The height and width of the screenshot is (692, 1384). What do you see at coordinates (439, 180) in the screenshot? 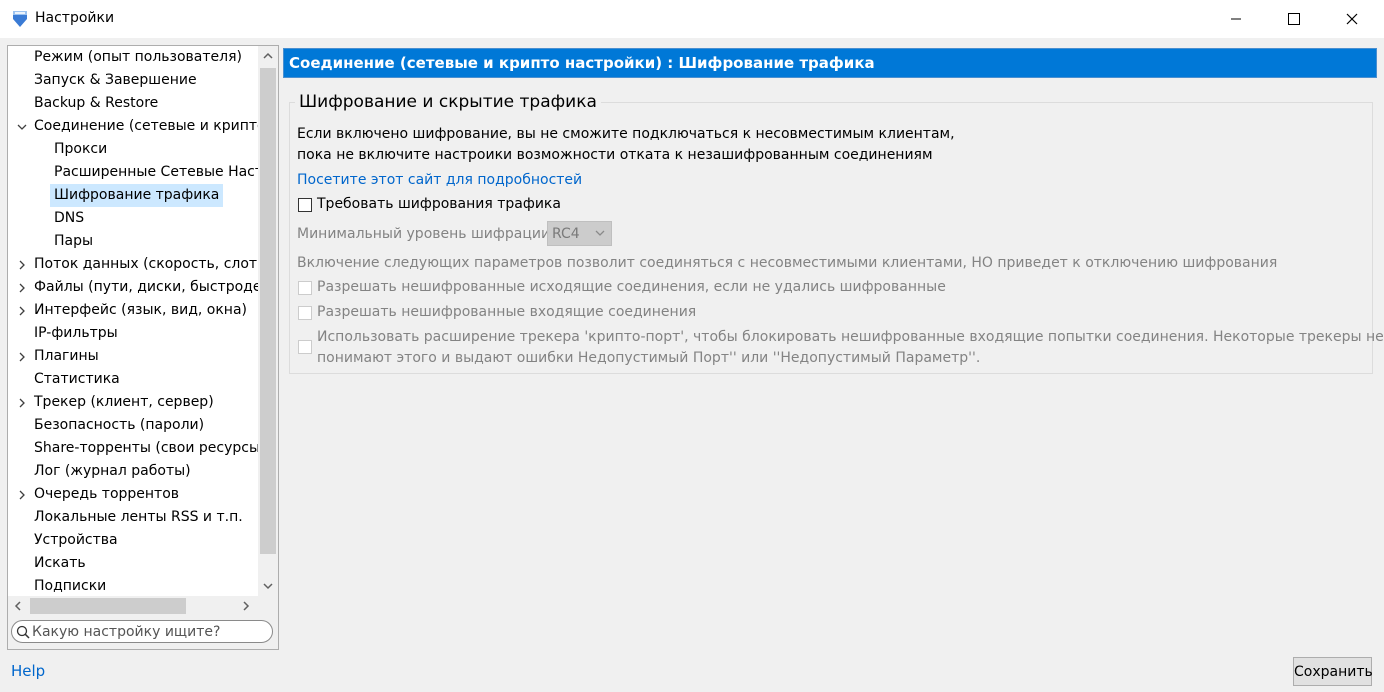
I see `details-link: Посетите этот сайт для подробностей` at bounding box center [439, 180].